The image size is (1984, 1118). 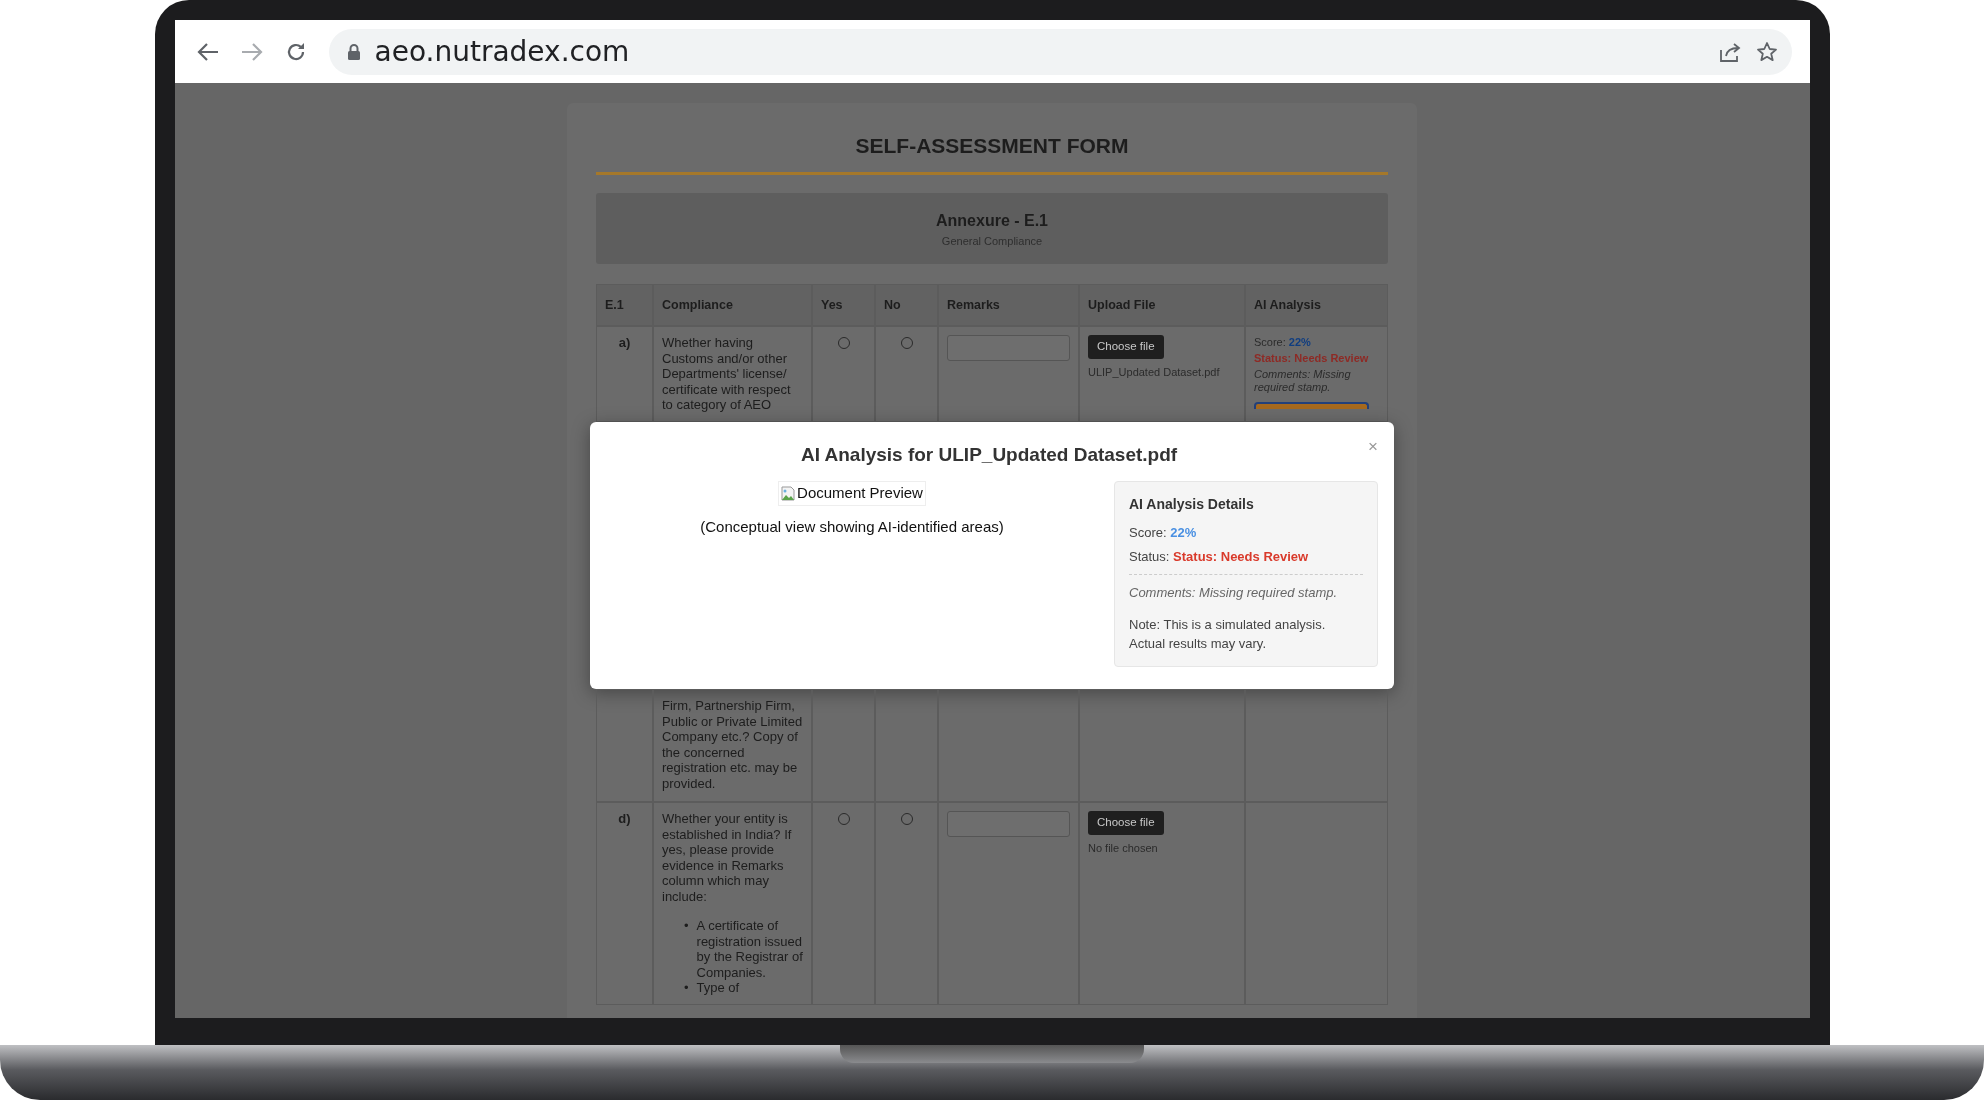 I want to click on column-header: AI Analysis, so click(x=1316, y=305).